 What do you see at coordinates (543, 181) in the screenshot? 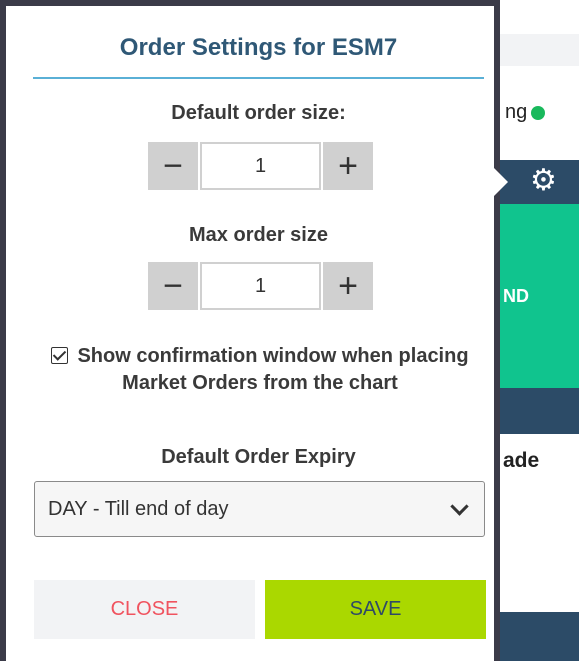
I see `gear-icon: ⚙` at bounding box center [543, 181].